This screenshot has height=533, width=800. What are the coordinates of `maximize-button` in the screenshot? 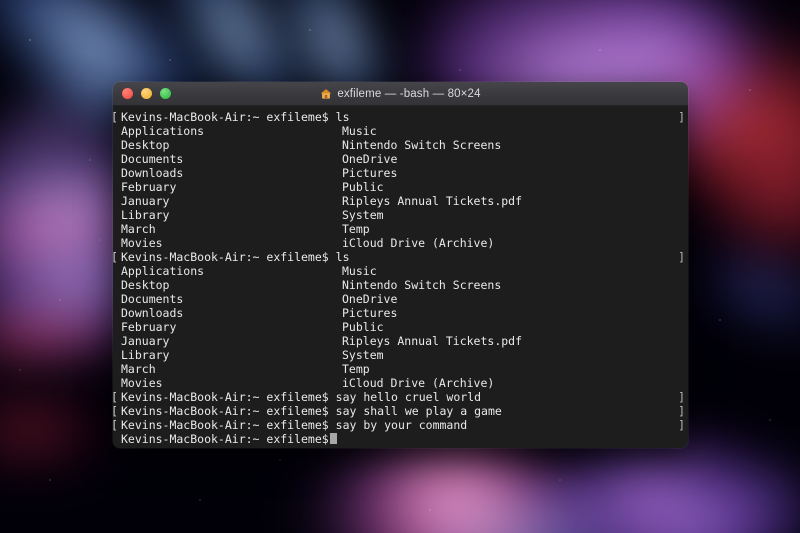 It's located at (165, 93).